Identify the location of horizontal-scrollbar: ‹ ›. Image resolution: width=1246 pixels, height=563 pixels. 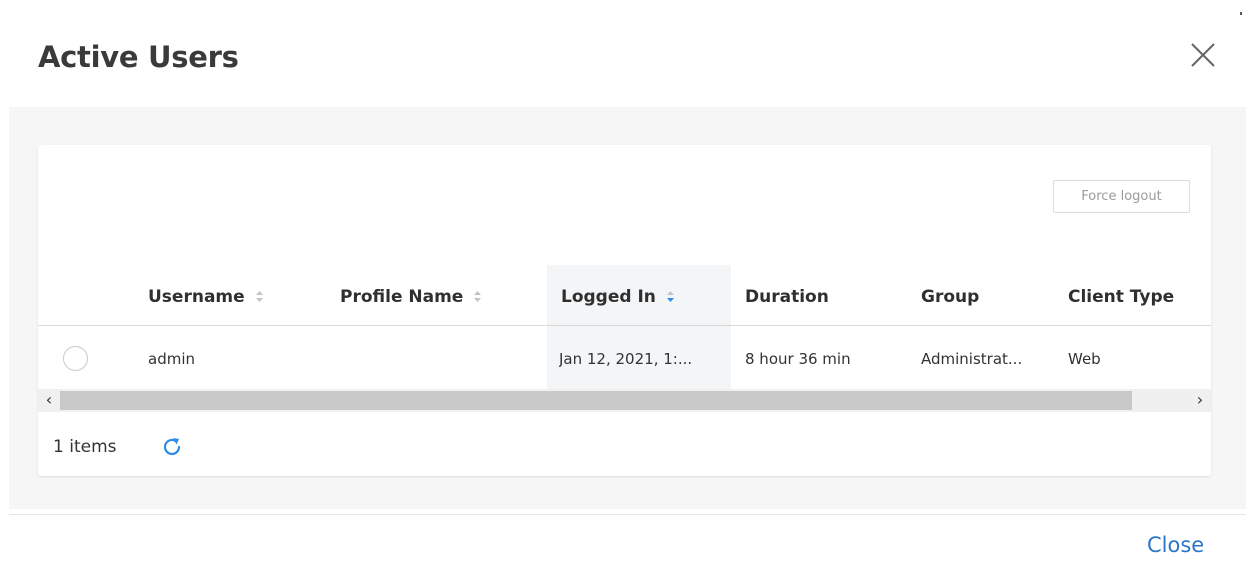
(624, 400).